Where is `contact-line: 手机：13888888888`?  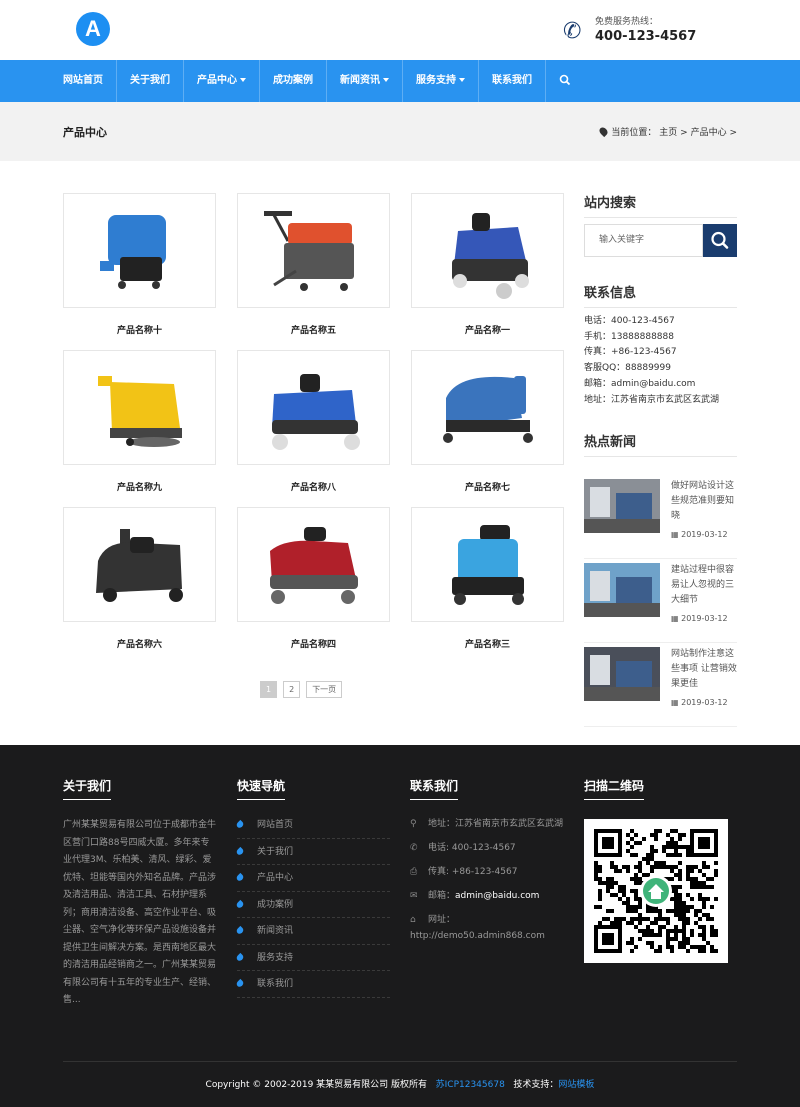 contact-line: 手机：13888888888 is located at coordinates (629, 336).